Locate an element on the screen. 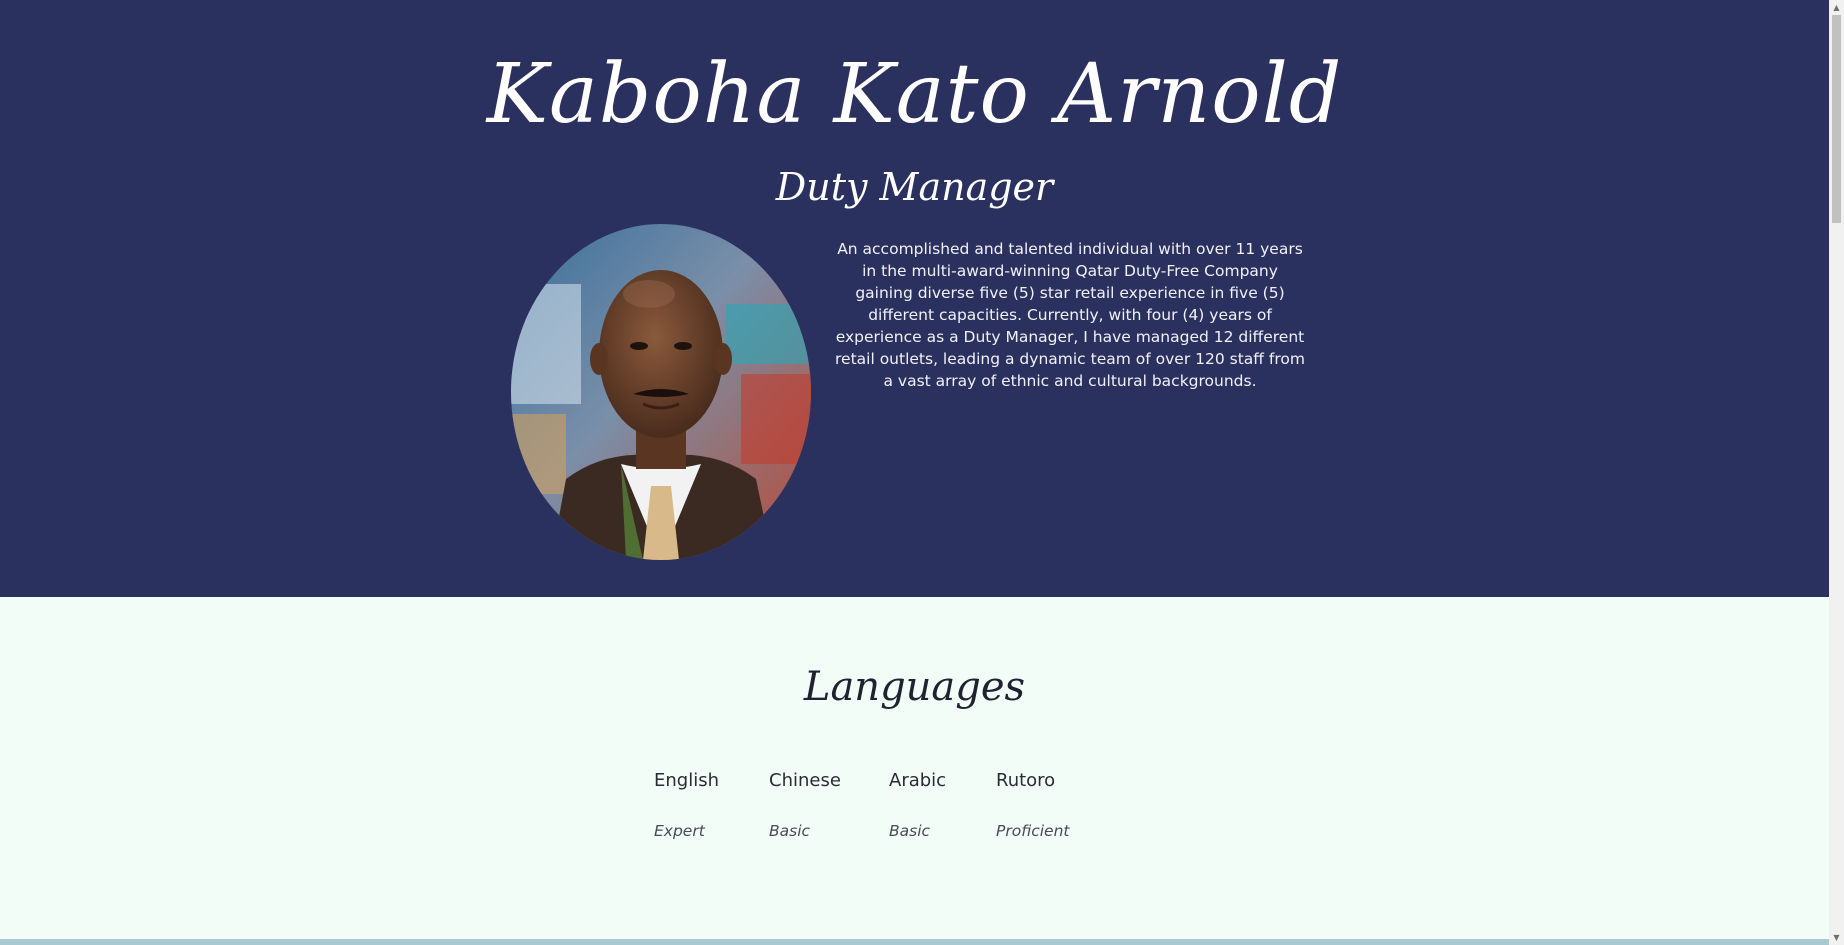  scroll-up-arrow-icon: ▲ is located at coordinates (1836, 7).